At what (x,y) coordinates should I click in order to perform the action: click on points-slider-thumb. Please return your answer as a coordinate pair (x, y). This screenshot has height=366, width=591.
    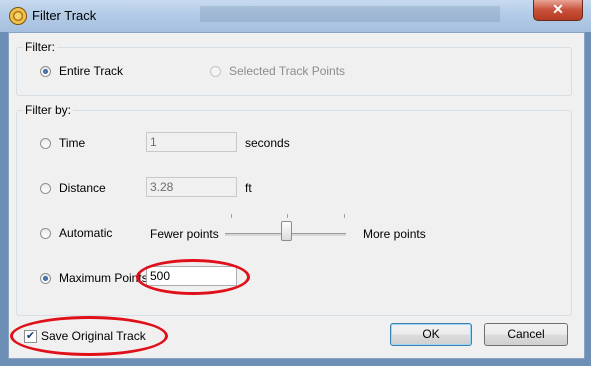
    Looking at the image, I should click on (286, 231).